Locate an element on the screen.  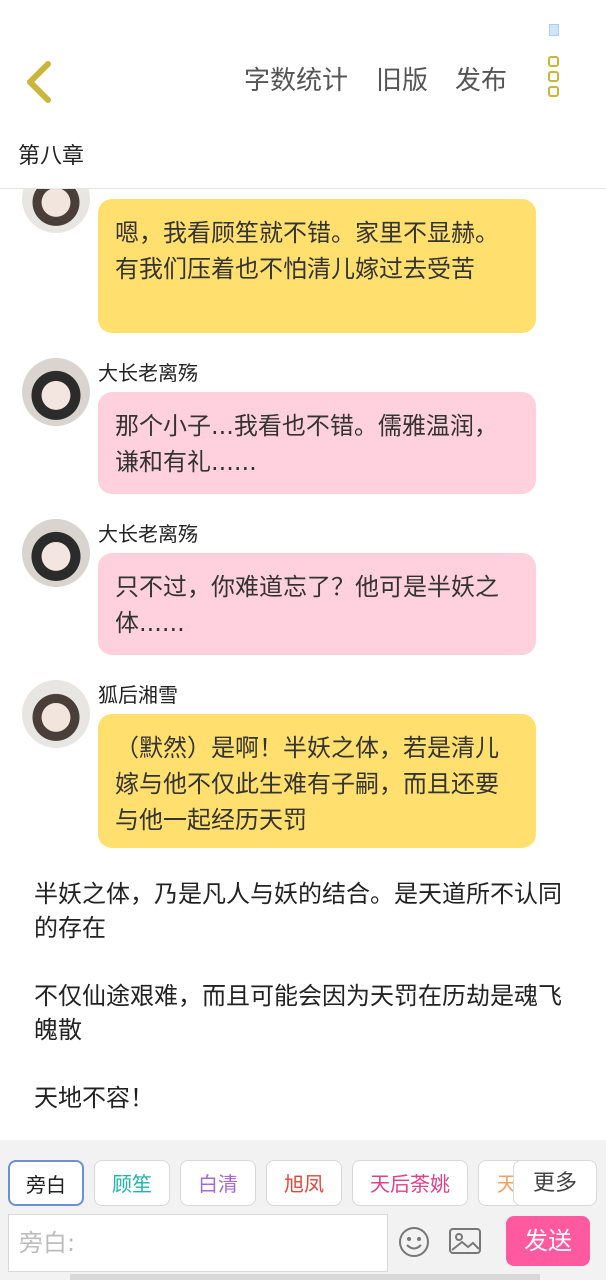
back-arrow-icon is located at coordinates (40, 82).